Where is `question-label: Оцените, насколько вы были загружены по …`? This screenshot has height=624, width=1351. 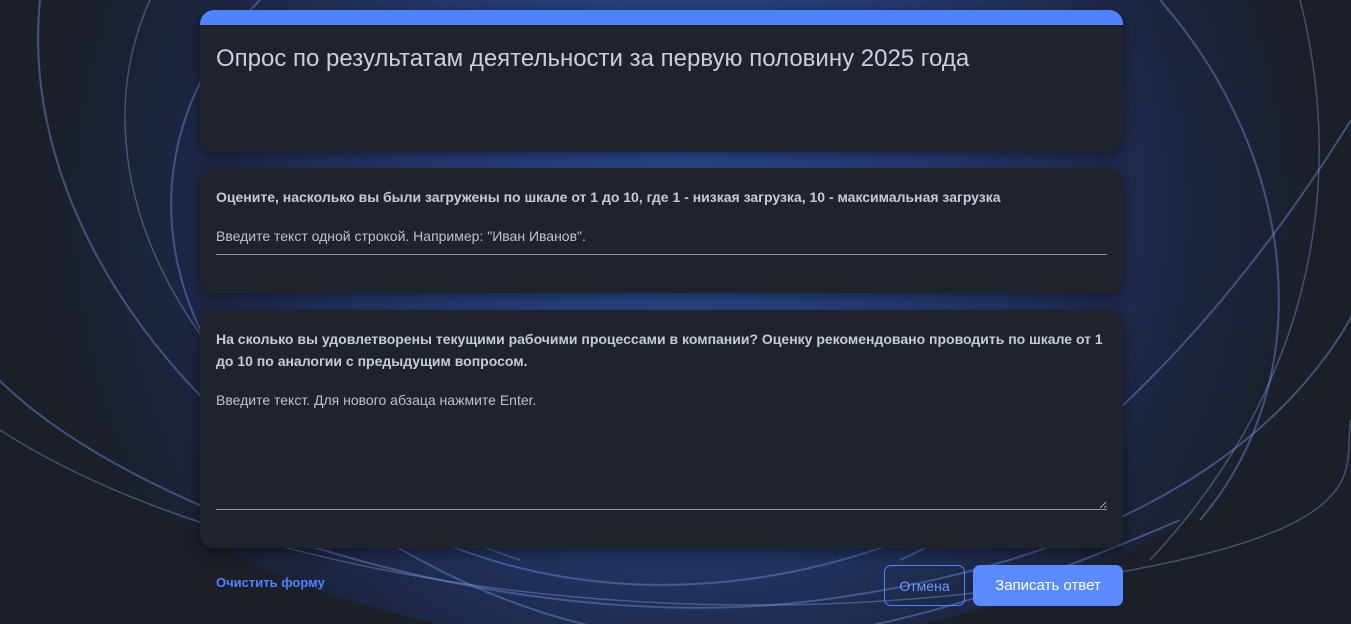 question-label: Оцените, насколько вы были загружены по … is located at coordinates (608, 197).